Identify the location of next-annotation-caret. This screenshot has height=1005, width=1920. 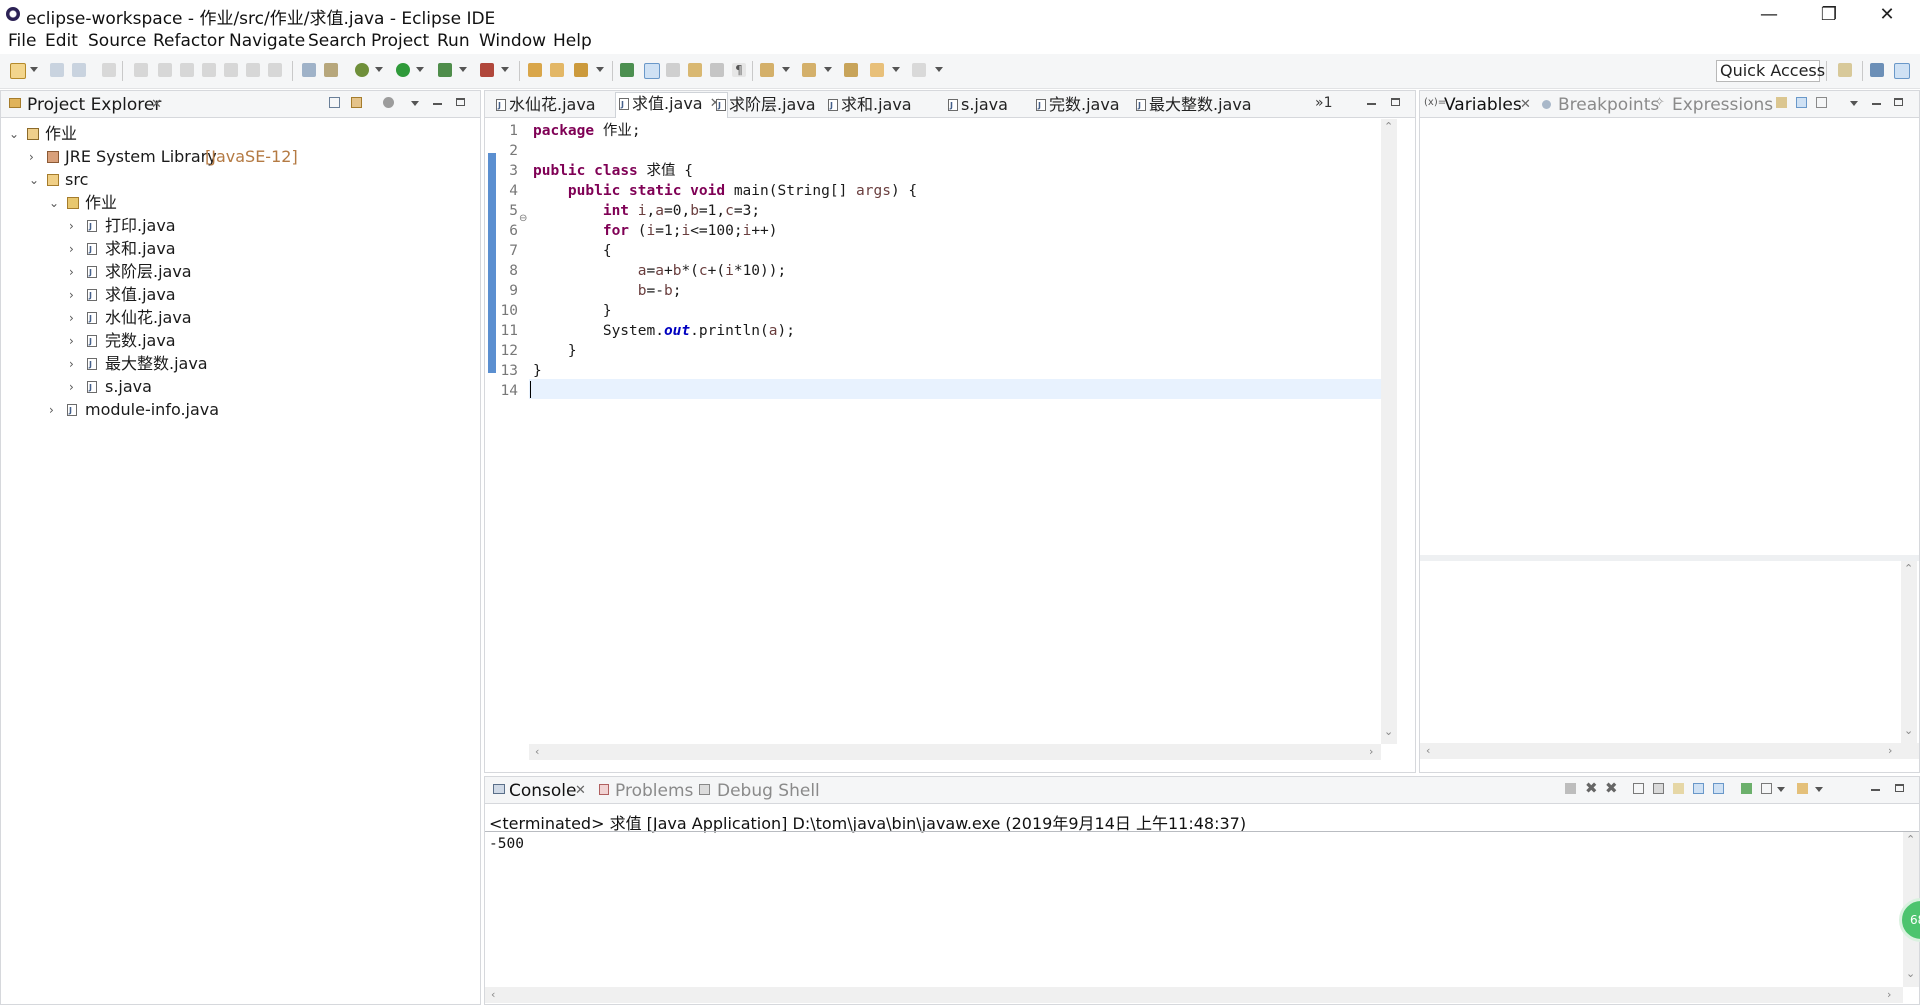
(786, 69).